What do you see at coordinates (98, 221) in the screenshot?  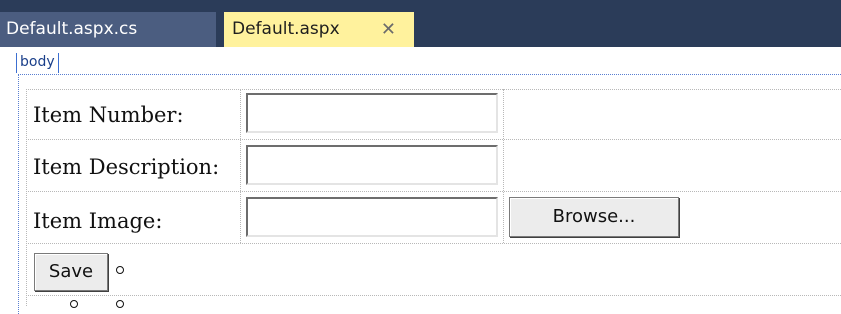 I see `item-image-label: Item Image:` at bounding box center [98, 221].